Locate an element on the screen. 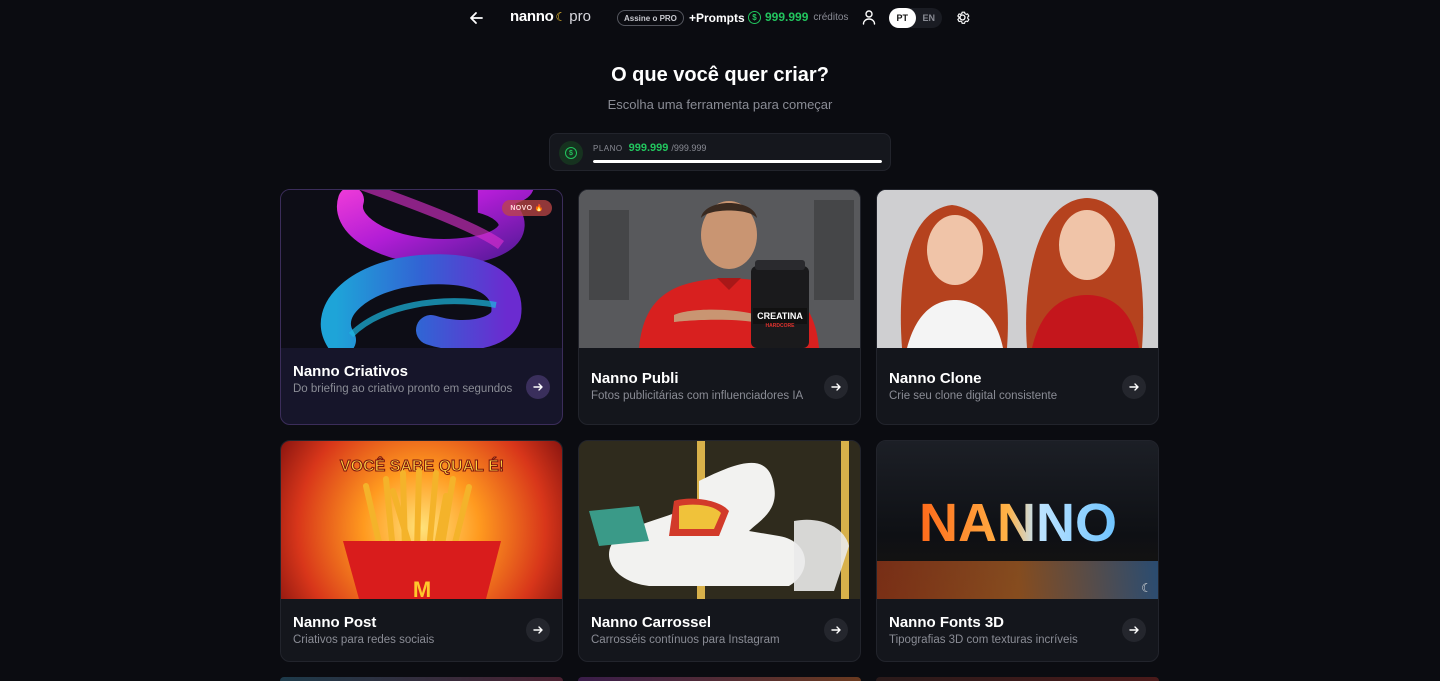 This screenshot has width=1440, height=681. logo-text: nanno is located at coordinates (532, 16).